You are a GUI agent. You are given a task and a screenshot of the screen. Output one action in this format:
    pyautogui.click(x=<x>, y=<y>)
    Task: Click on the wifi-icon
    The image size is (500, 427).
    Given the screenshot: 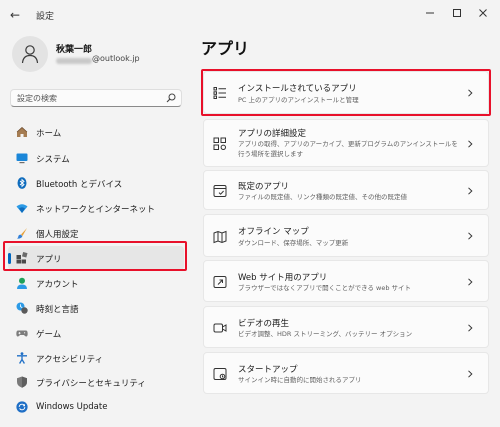 What is the action you would take?
    pyautogui.click(x=22, y=208)
    